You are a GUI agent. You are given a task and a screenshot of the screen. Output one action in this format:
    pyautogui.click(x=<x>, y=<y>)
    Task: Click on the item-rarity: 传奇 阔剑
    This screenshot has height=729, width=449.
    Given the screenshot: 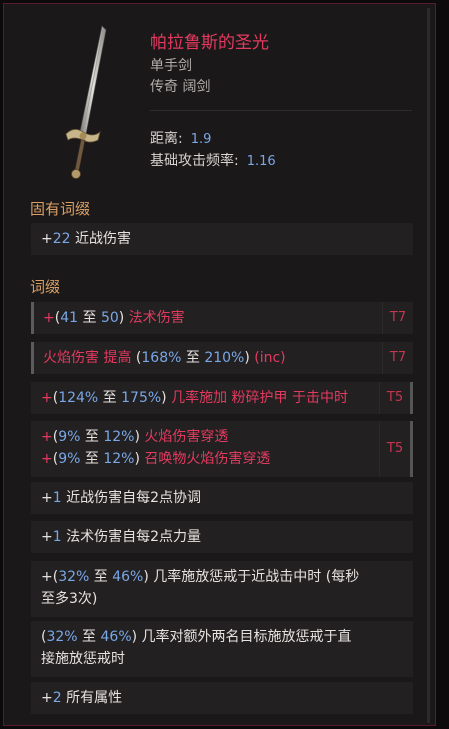 What is the action you would take?
    pyautogui.click(x=180, y=87)
    